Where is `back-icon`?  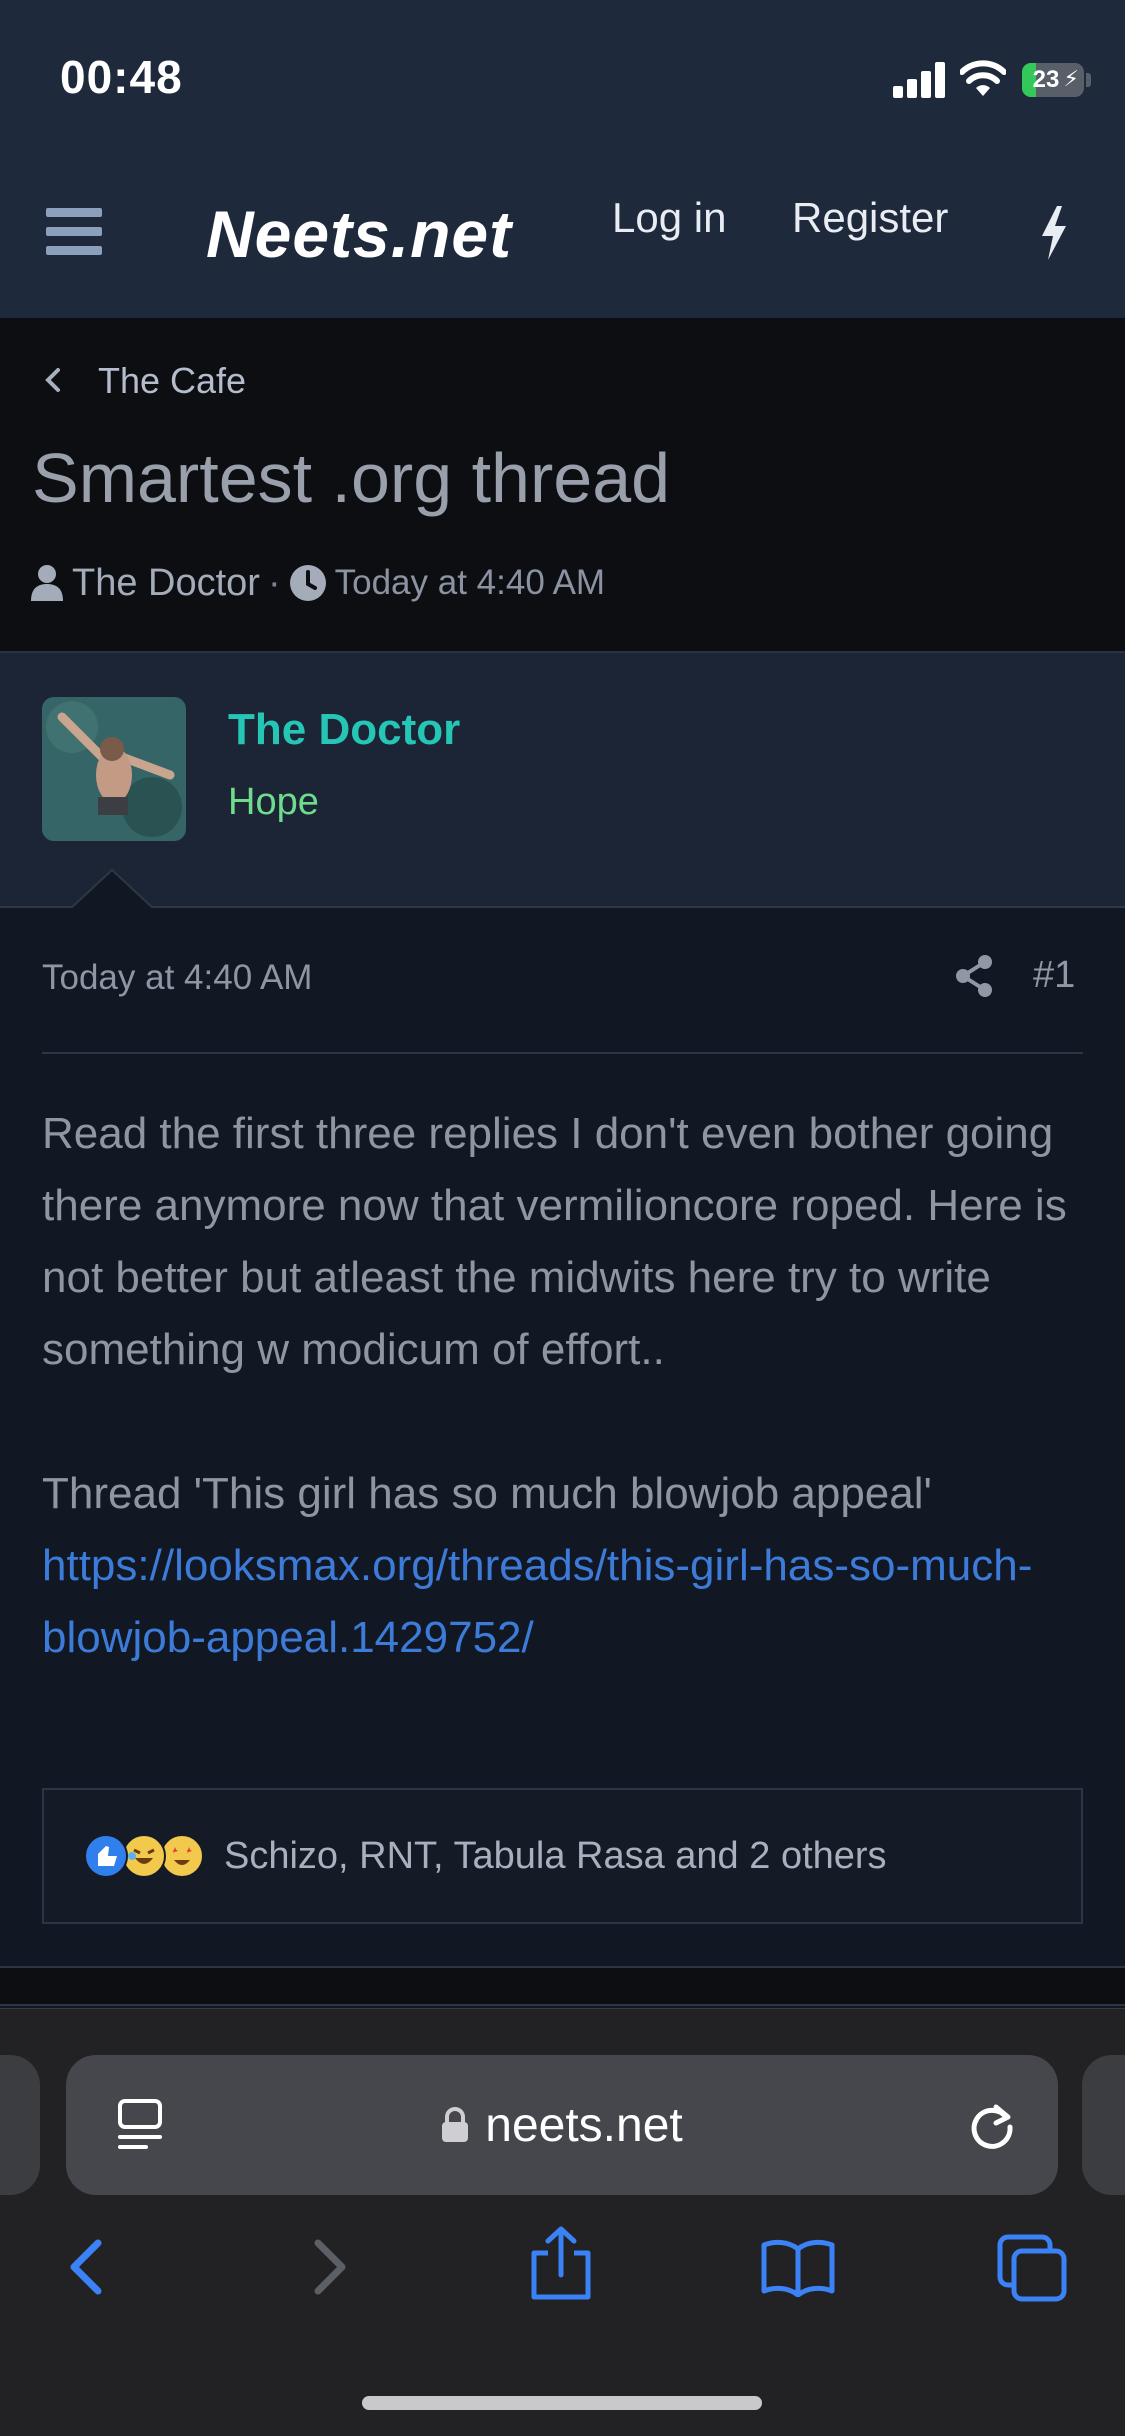
back-icon is located at coordinates (86, 2267).